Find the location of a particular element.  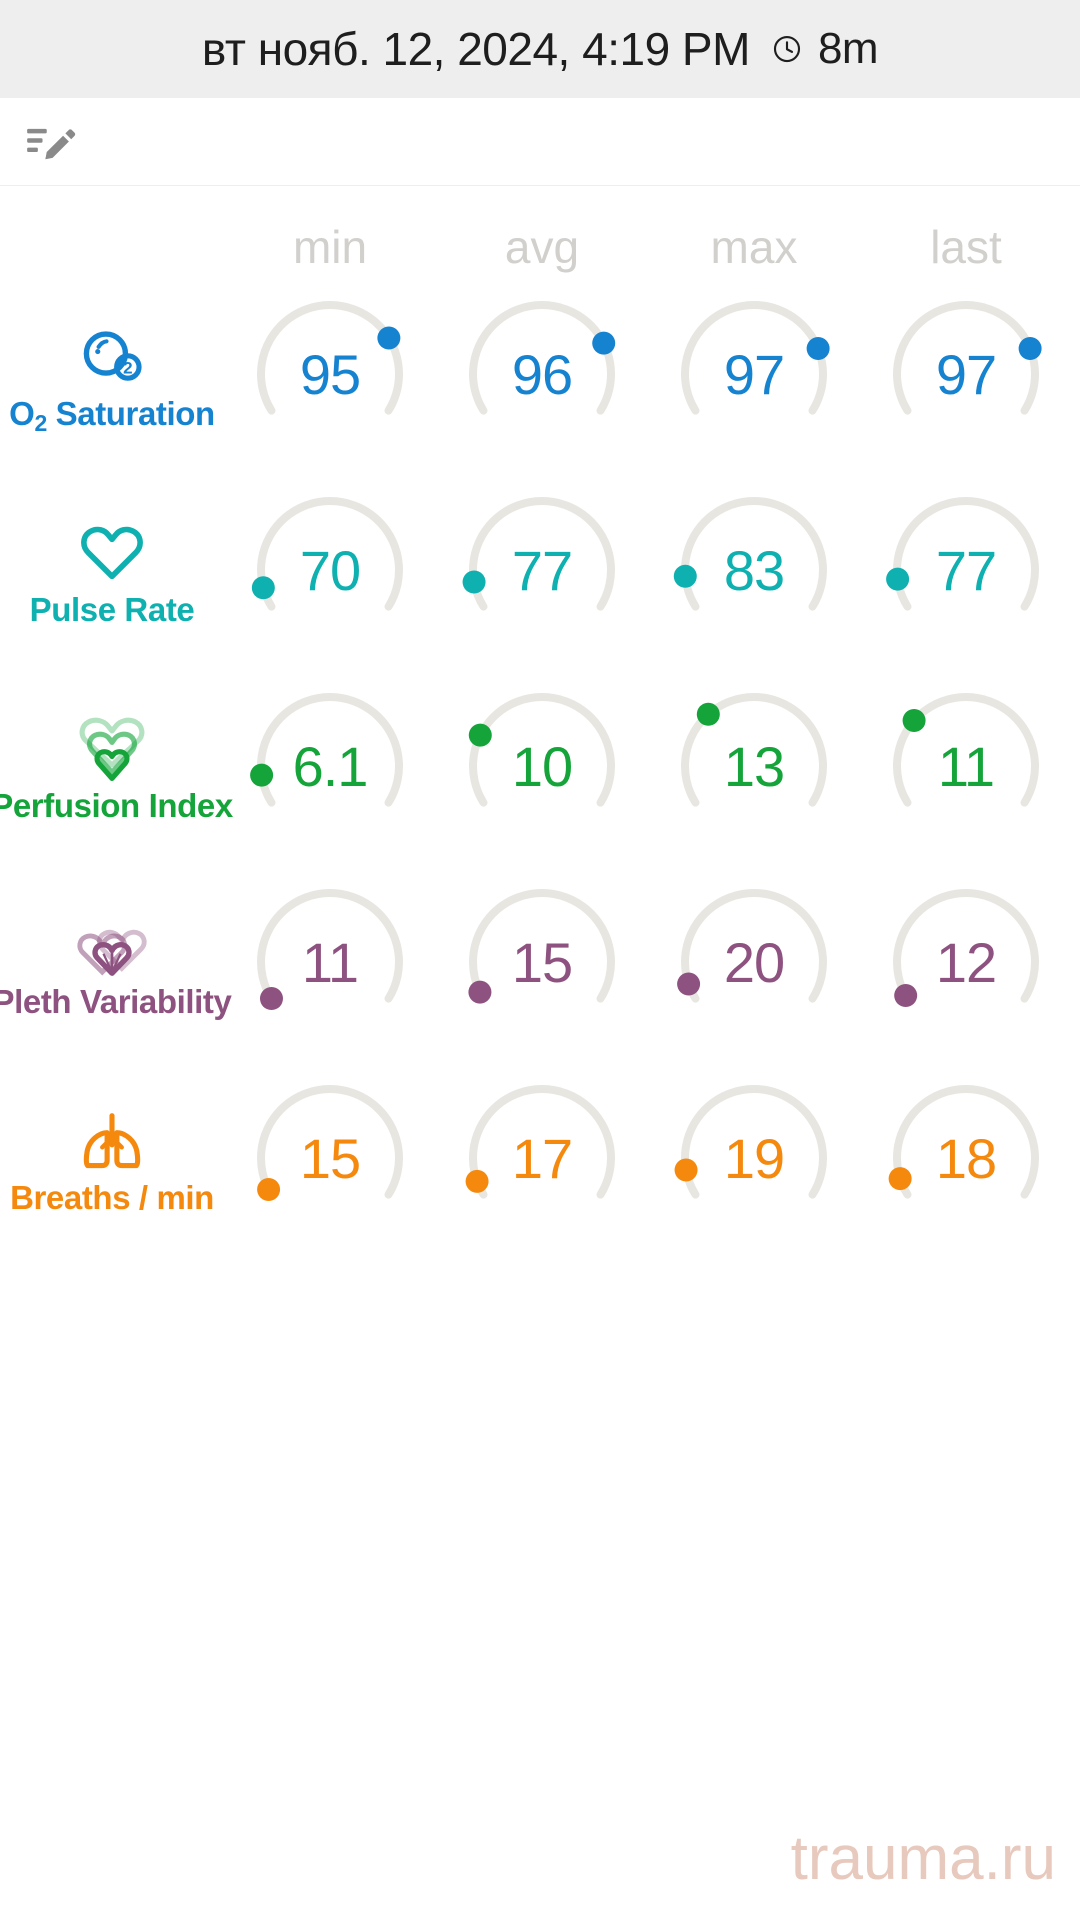

gauge-cell-pleth-variability-max: 20 is located at coordinates (754, 962).